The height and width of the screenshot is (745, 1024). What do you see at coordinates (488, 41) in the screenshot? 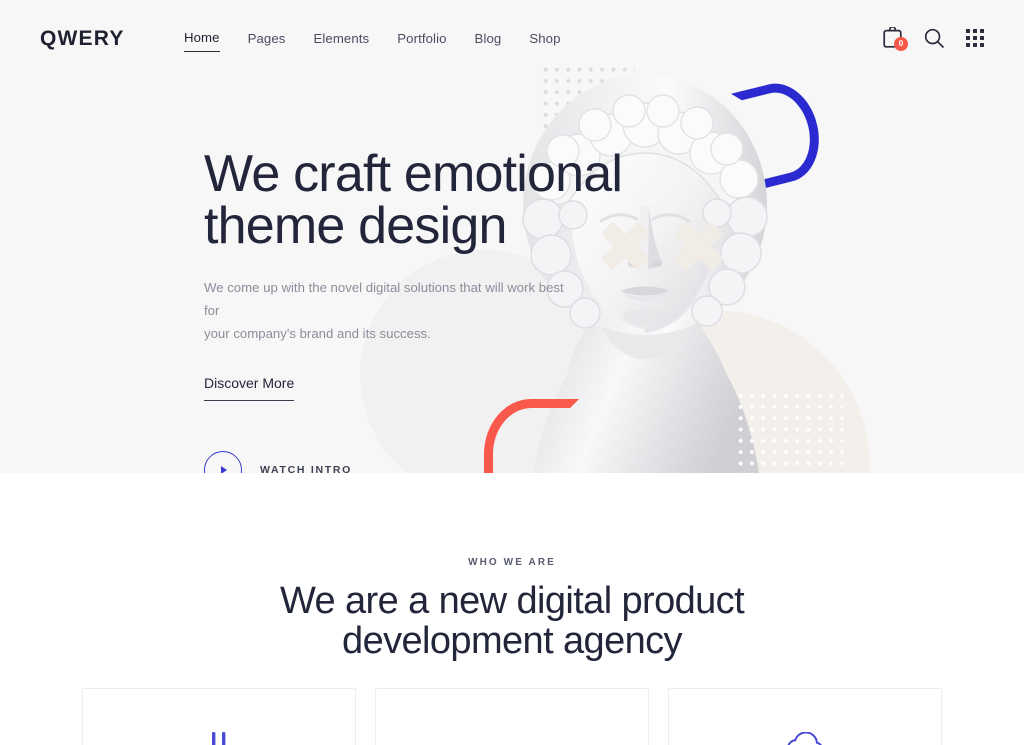
I see `nav-item-blog: Blog` at bounding box center [488, 41].